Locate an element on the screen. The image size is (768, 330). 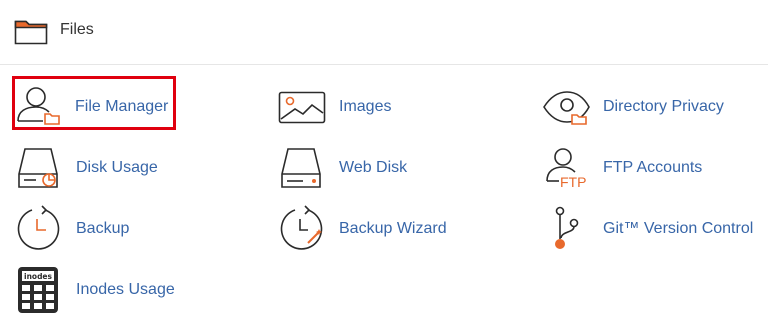
inodes-usage-link: inodes Inodes Usage is located at coordinates (95, 290).